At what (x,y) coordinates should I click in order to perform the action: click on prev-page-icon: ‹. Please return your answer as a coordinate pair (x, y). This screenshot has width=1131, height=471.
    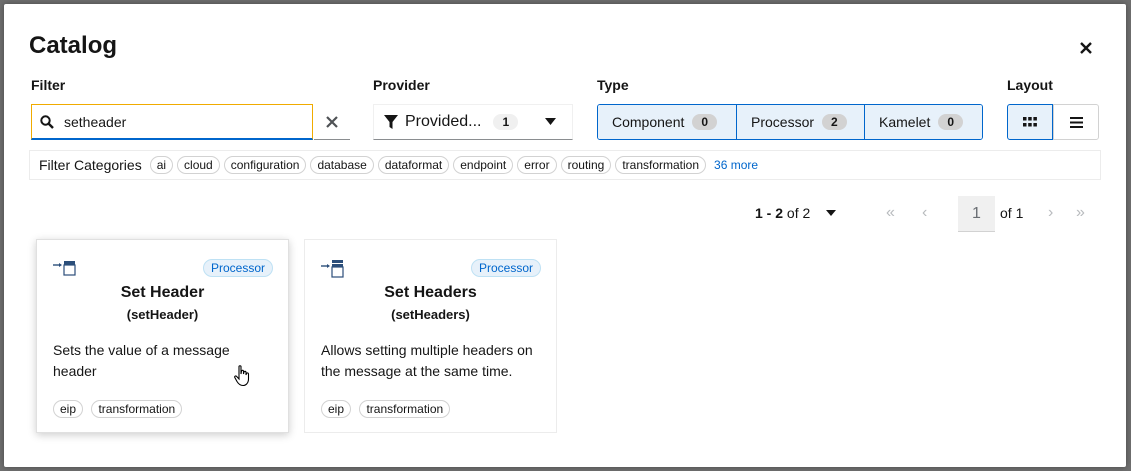
    Looking at the image, I should click on (924, 213).